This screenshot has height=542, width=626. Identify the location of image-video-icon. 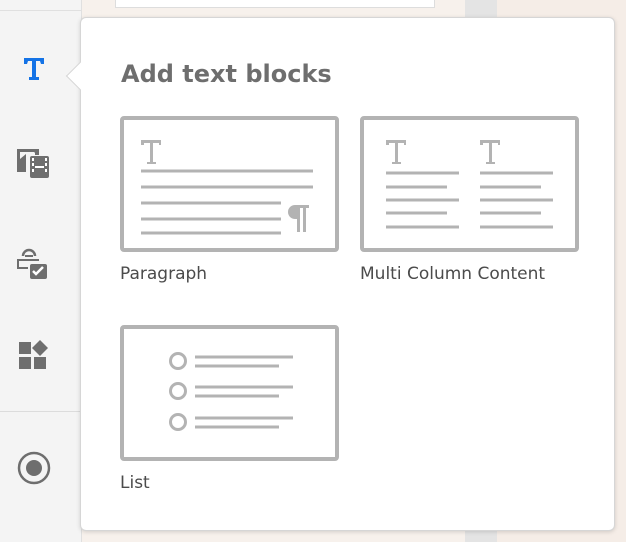
(33, 163).